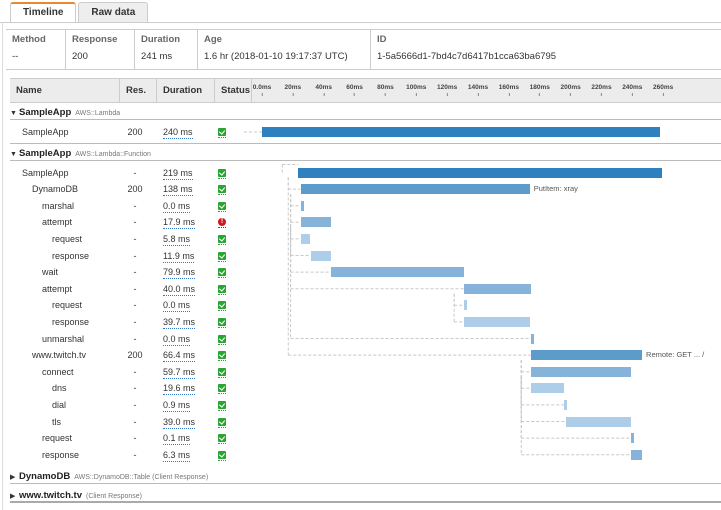  Describe the element at coordinates (360, 222) in the screenshot. I see `segment-row: attempt - 17.9 ms` at that location.